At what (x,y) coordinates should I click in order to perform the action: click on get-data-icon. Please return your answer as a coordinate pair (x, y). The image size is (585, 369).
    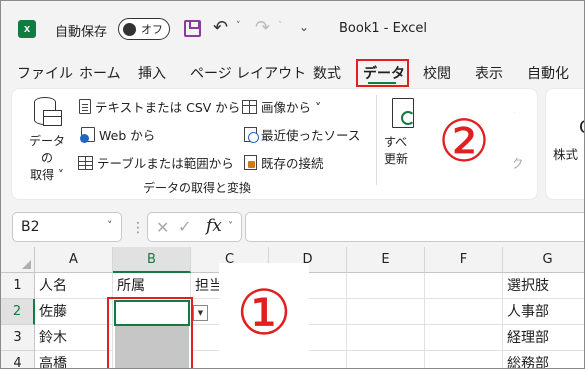
    Looking at the image, I should click on (48, 113).